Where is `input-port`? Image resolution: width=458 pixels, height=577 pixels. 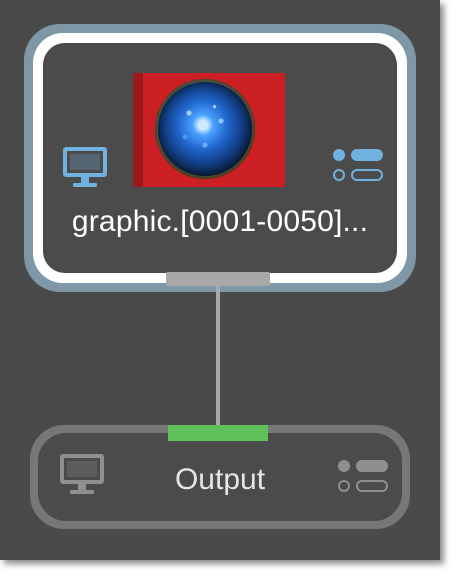
input-port is located at coordinates (218, 433).